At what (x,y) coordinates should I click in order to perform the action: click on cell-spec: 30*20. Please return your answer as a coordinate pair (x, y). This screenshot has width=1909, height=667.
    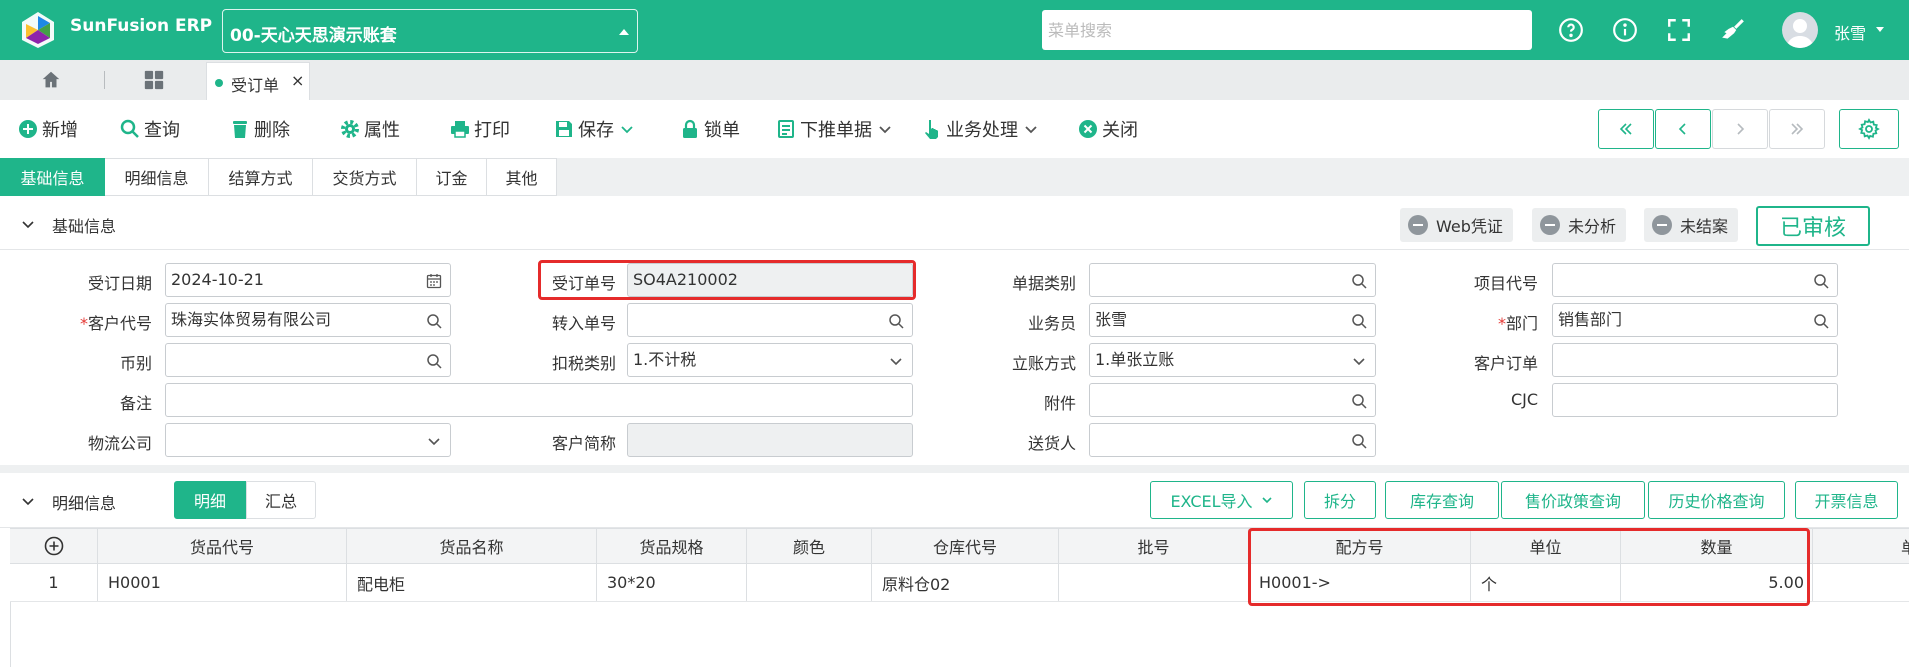
    Looking at the image, I should click on (672, 582).